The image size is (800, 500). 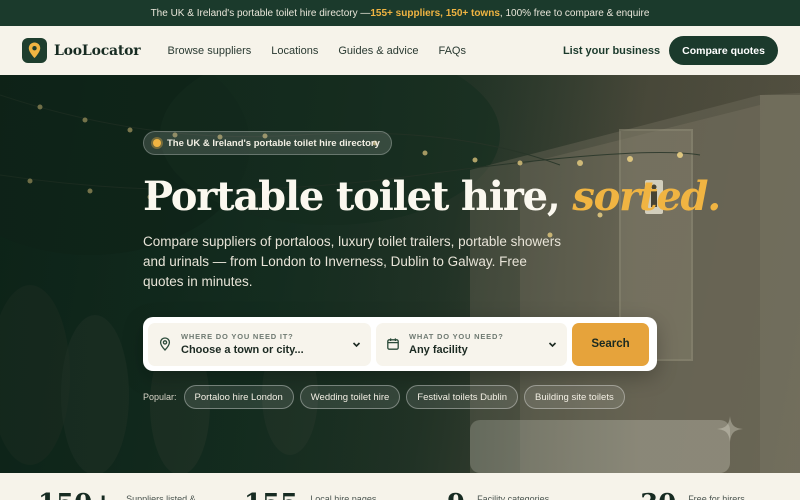 I want to click on nav-locations: Locations, so click(x=294, y=51).